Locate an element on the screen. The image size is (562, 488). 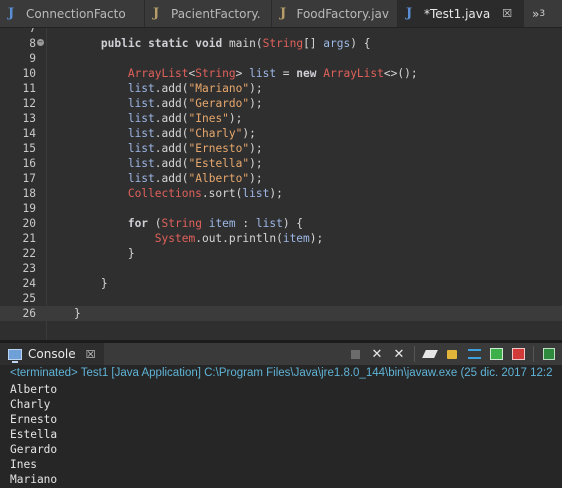
code-line: 12 list.add("Gerardo"); is located at coordinates (281, 103).